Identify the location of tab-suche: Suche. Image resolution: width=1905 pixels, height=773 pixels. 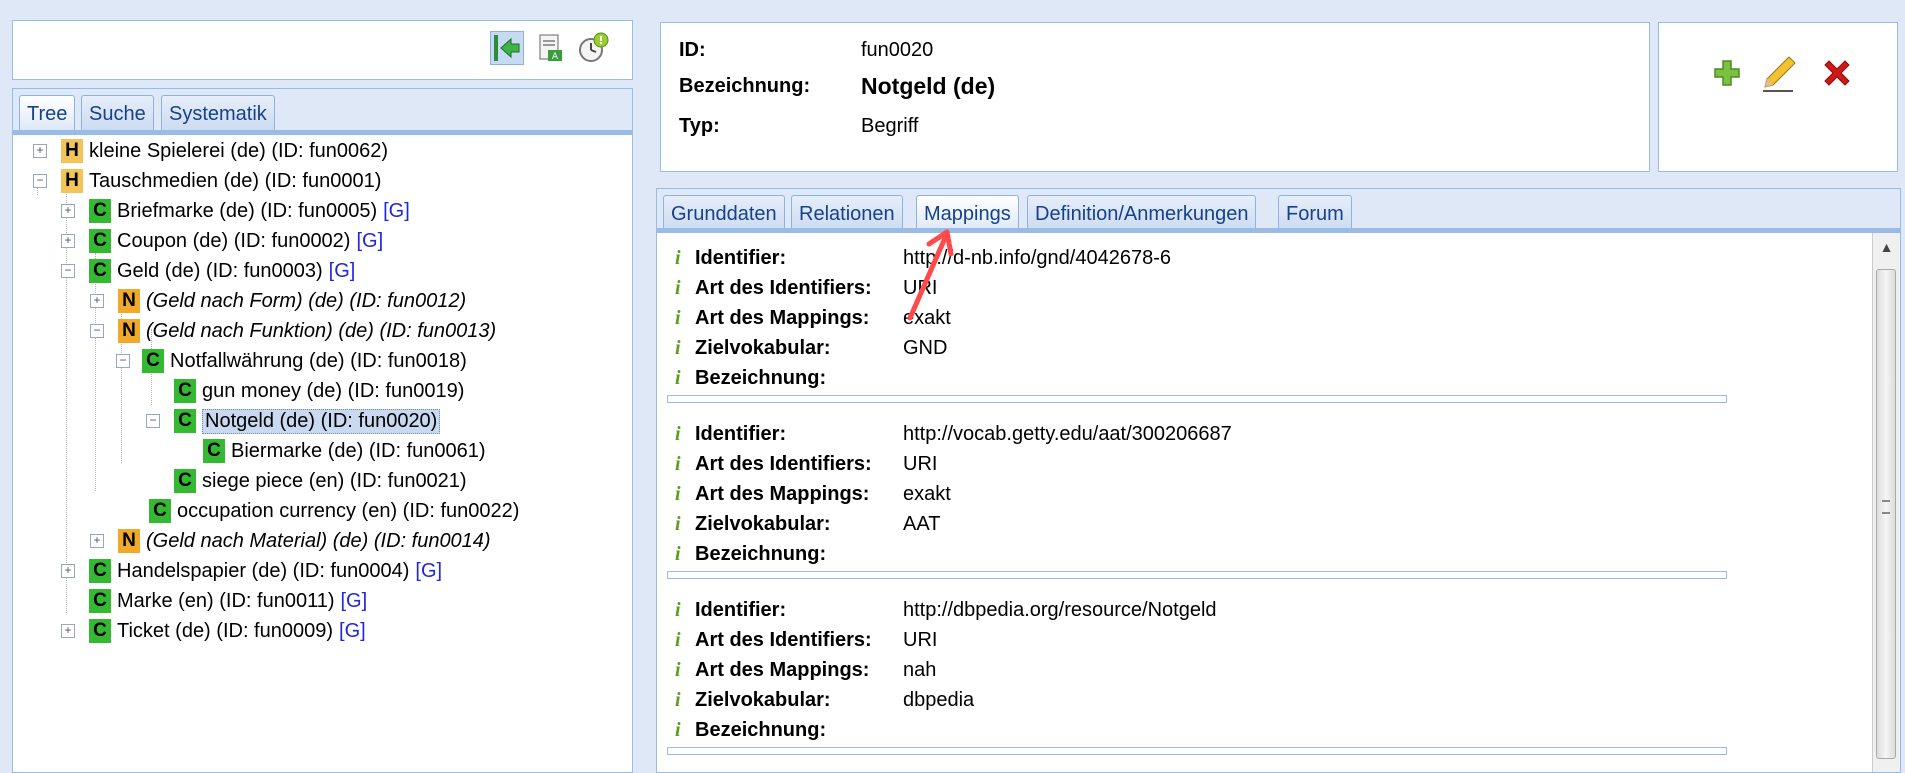
(117, 114).